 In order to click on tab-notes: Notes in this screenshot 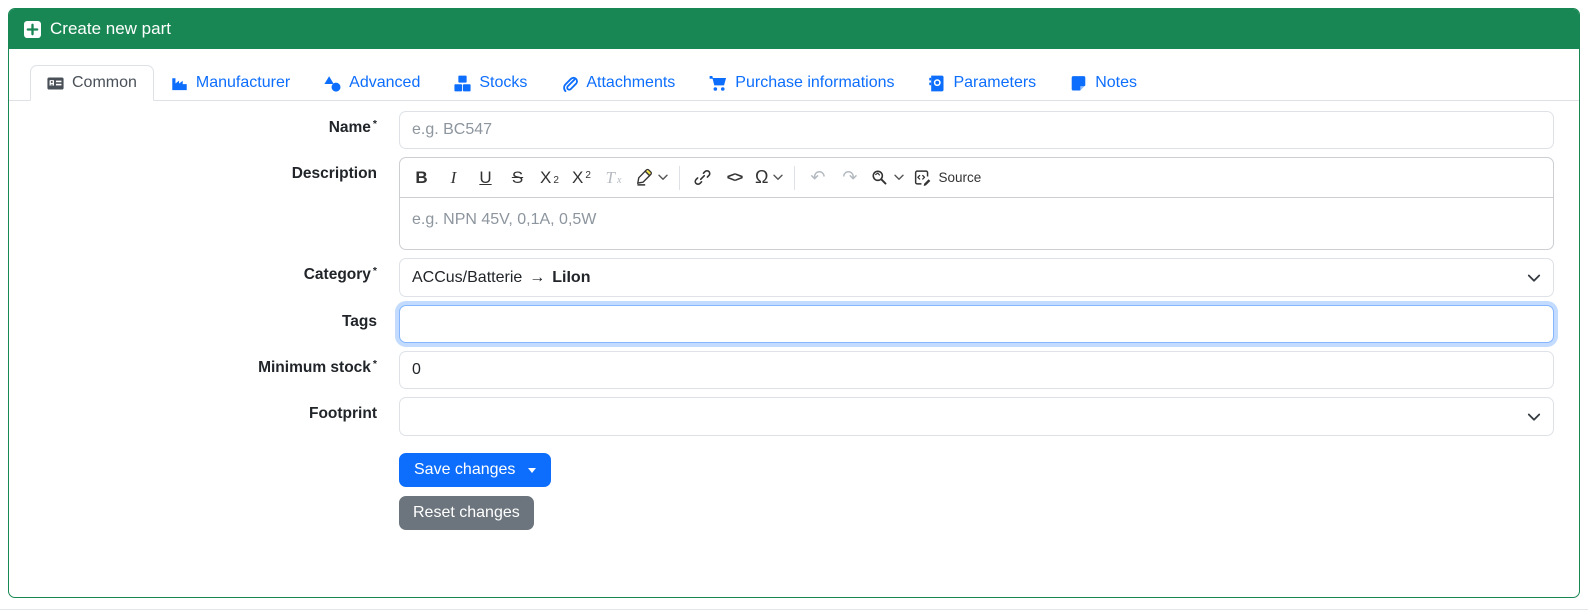, I will do `click(1103, 83)`.